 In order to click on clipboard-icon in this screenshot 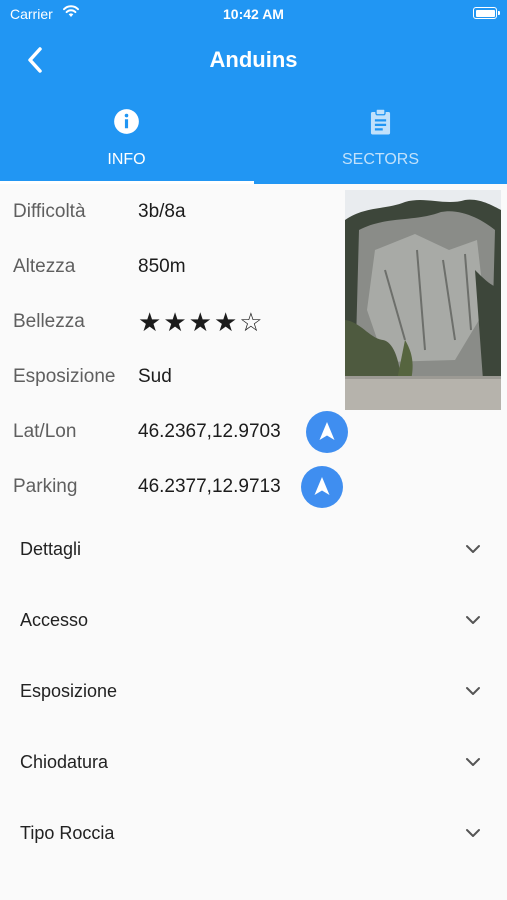, I will do `click(380, 121)`.